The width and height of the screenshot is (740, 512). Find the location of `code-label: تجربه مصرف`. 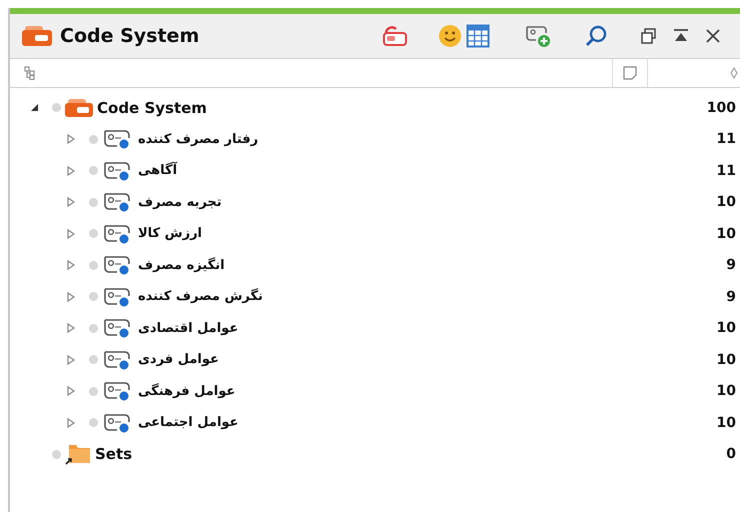

code-label: تجربه مصرف is located at coordinates (180, 202).